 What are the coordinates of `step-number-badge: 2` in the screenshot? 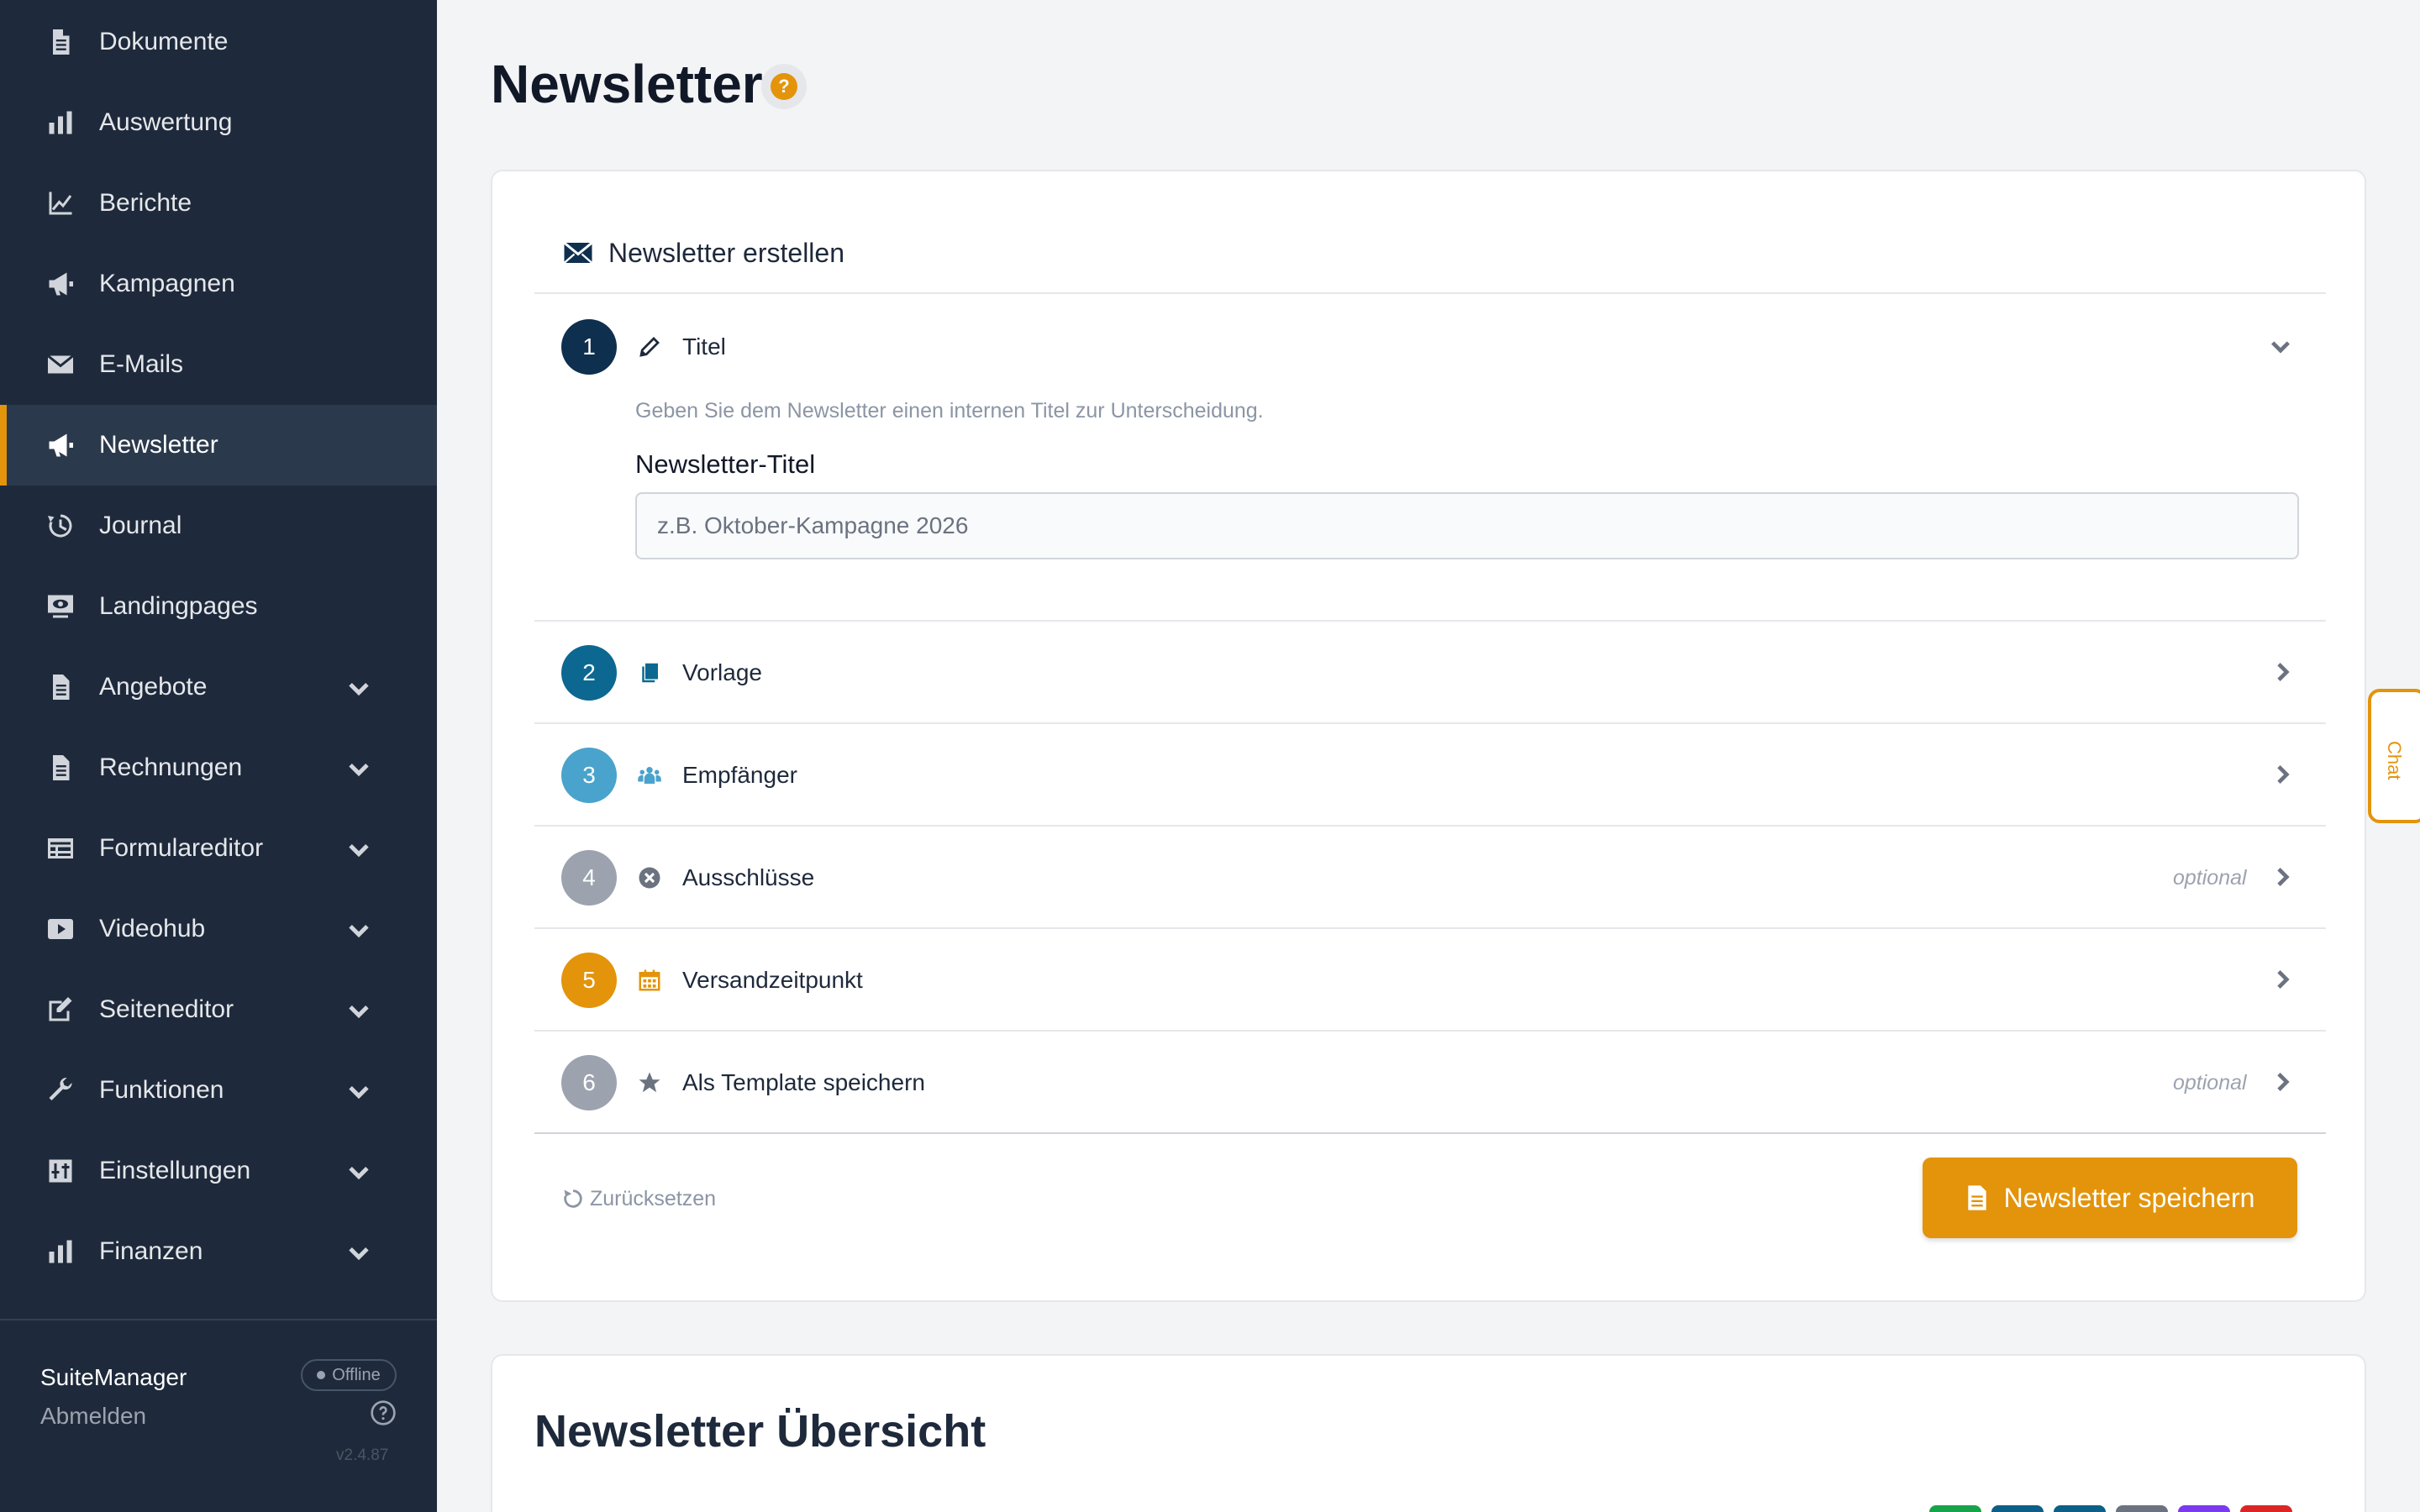 It's located at (589, 673).